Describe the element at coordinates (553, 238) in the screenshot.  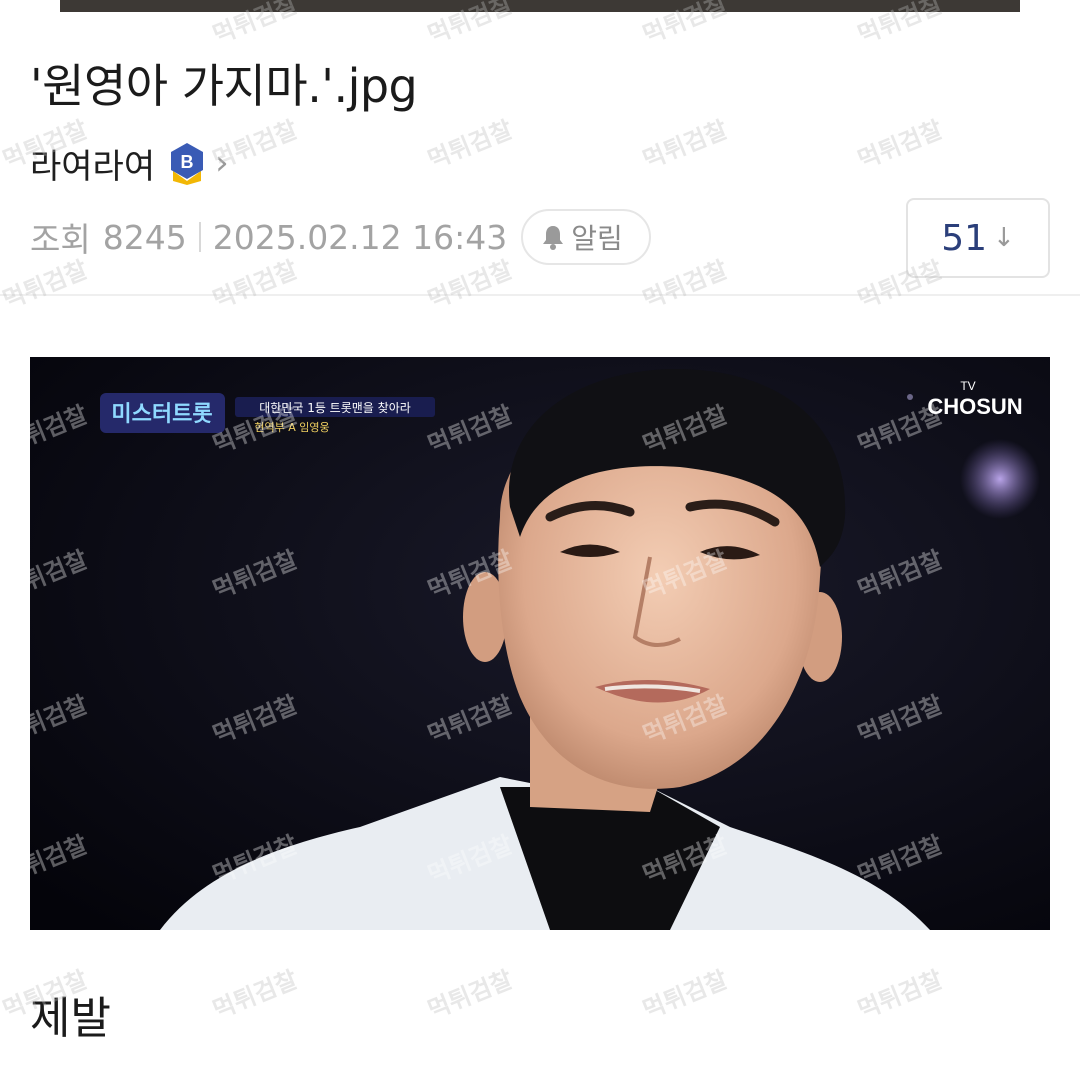
I see `bell-icon` at that location.